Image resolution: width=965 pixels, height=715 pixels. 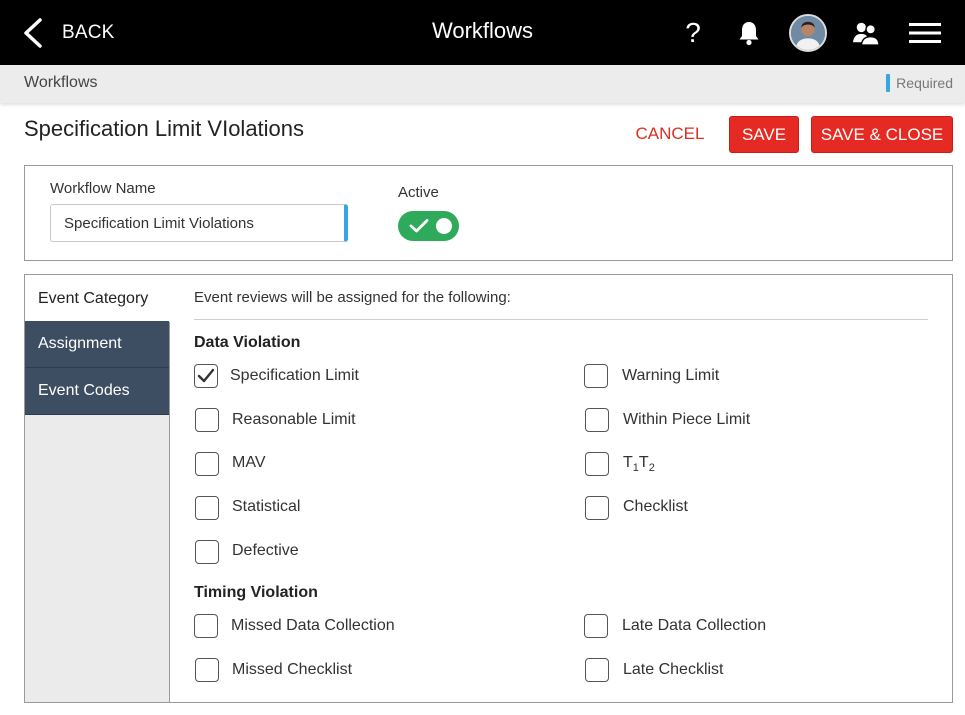 I want to click on t2-subscript: 2, so click(x=651, y=468).